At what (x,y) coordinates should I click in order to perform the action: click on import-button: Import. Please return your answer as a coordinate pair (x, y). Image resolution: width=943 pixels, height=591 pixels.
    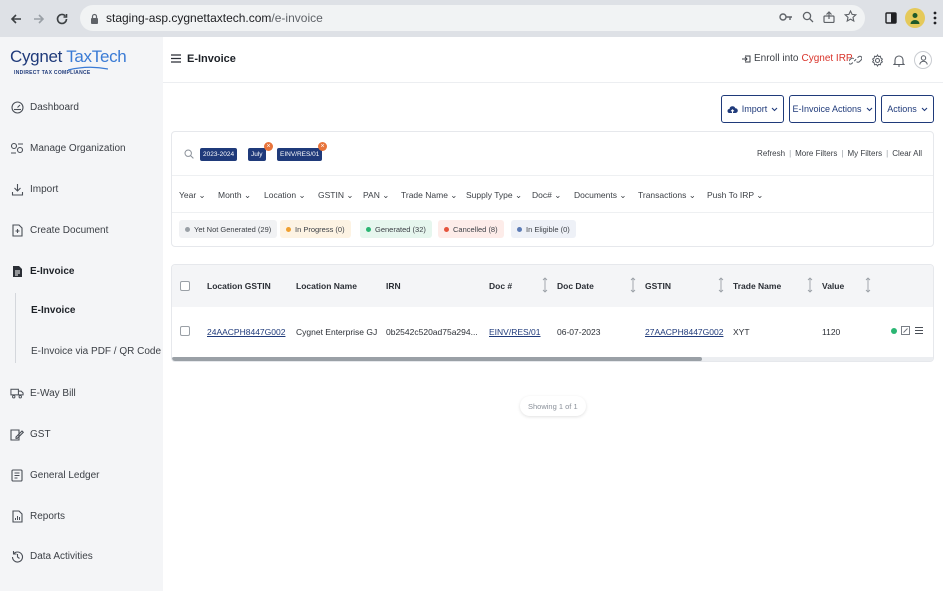
    Looking at the image, I should click on (752, 109).